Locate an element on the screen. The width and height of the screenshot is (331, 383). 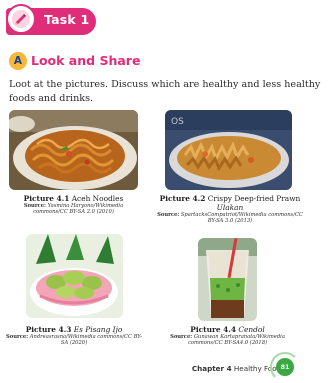
picture-crispy-prawn: OS is located at coordinates (228, 150).